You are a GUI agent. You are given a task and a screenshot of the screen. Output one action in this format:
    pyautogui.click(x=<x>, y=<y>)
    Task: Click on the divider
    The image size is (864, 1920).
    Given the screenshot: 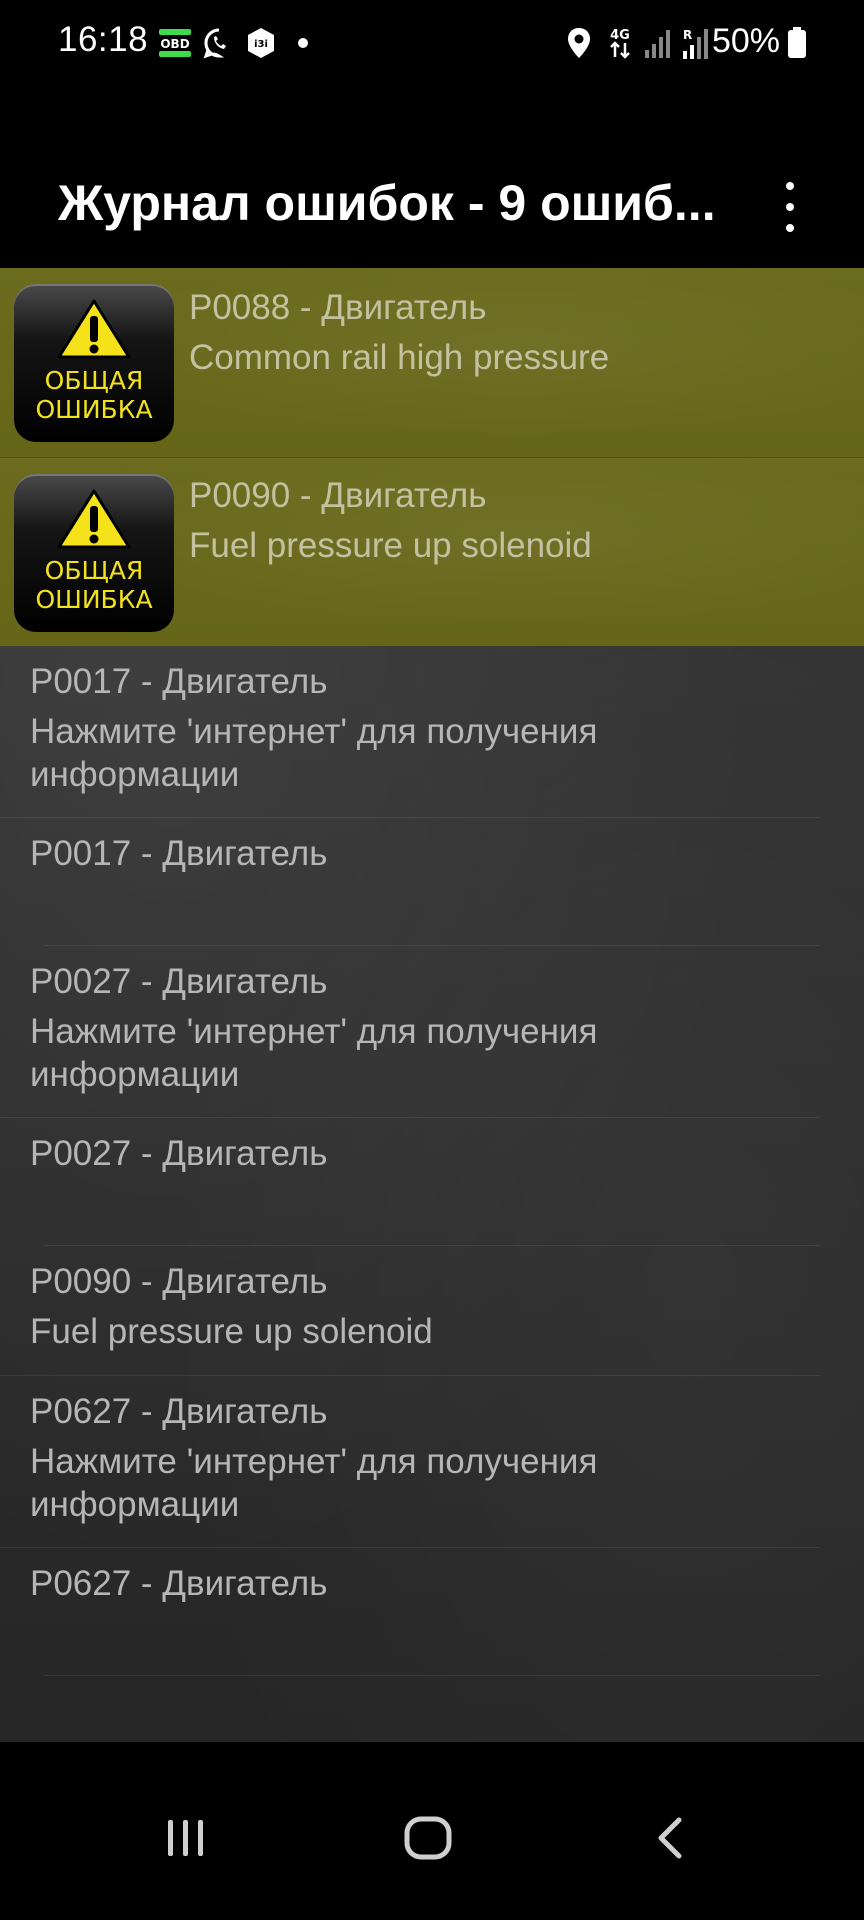 What is the action you would take?
    pyautogui.click(x=432, y=1675)
    